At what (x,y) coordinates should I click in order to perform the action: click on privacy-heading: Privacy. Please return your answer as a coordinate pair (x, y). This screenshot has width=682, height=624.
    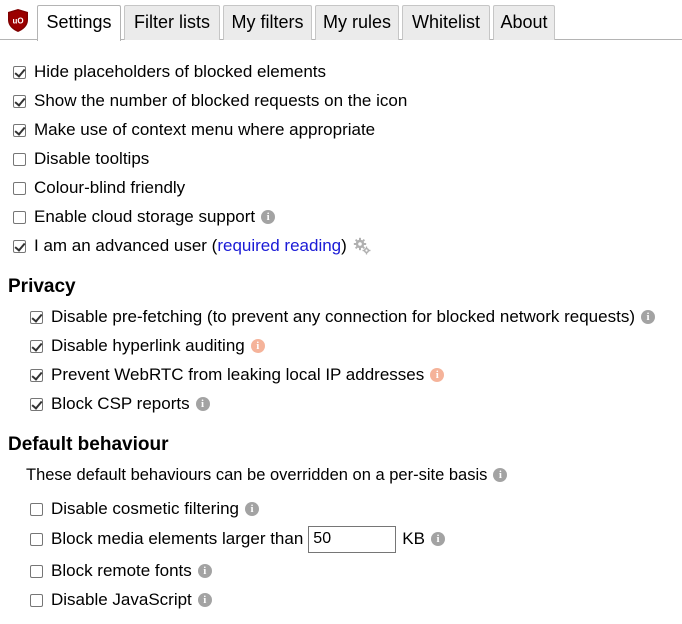
    Looking at the image, I should click on (42, 286).